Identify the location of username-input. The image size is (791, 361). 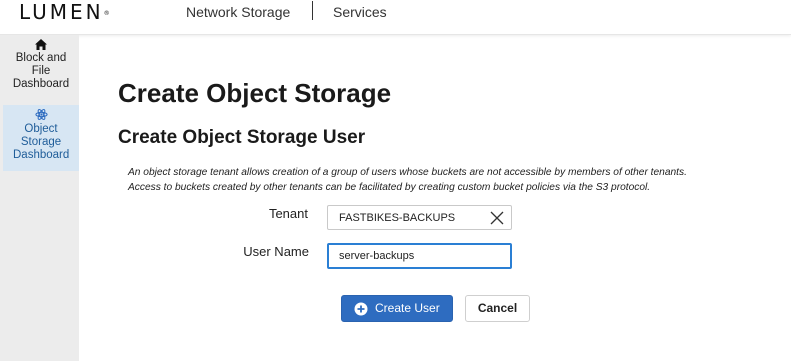
(419, 256).